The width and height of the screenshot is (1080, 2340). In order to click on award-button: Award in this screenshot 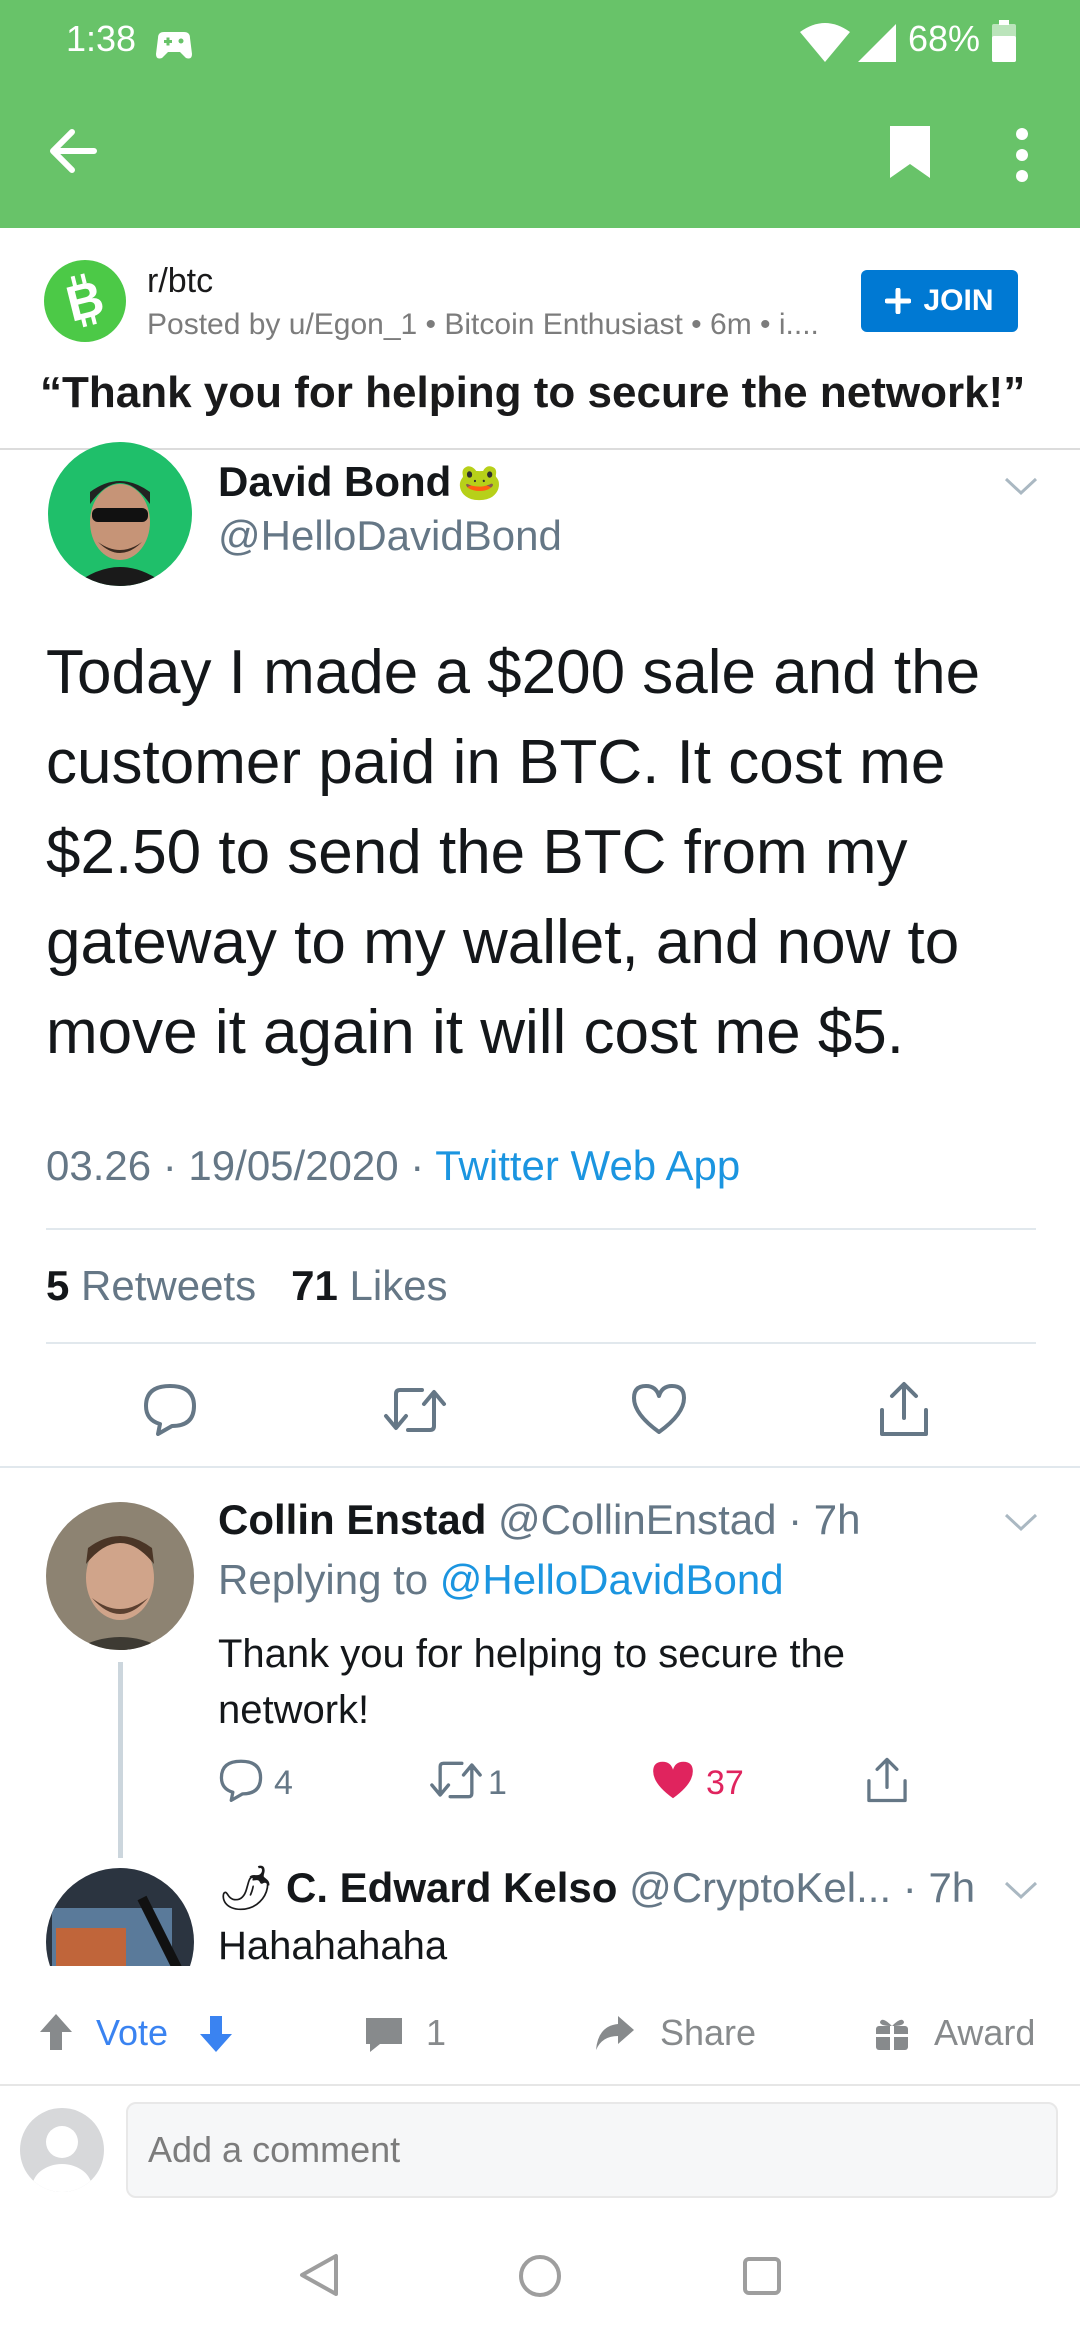, I will do `click(964, 2034)`.